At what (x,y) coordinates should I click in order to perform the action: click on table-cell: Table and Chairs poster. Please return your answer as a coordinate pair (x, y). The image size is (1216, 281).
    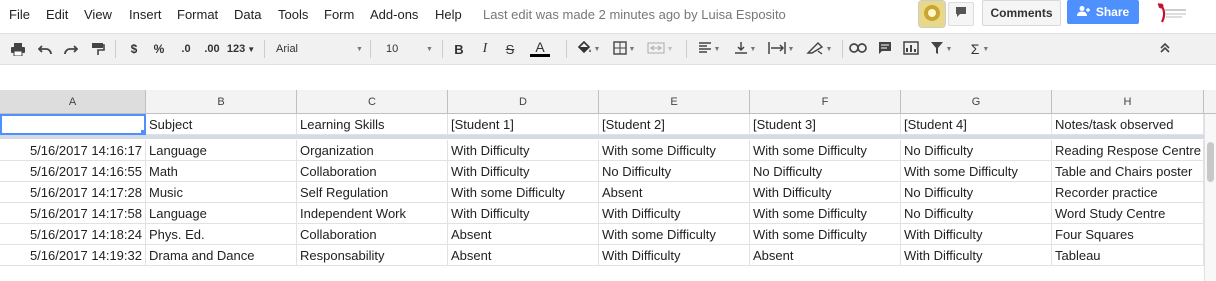
    Looking at the image, I should click on (1128, 171).